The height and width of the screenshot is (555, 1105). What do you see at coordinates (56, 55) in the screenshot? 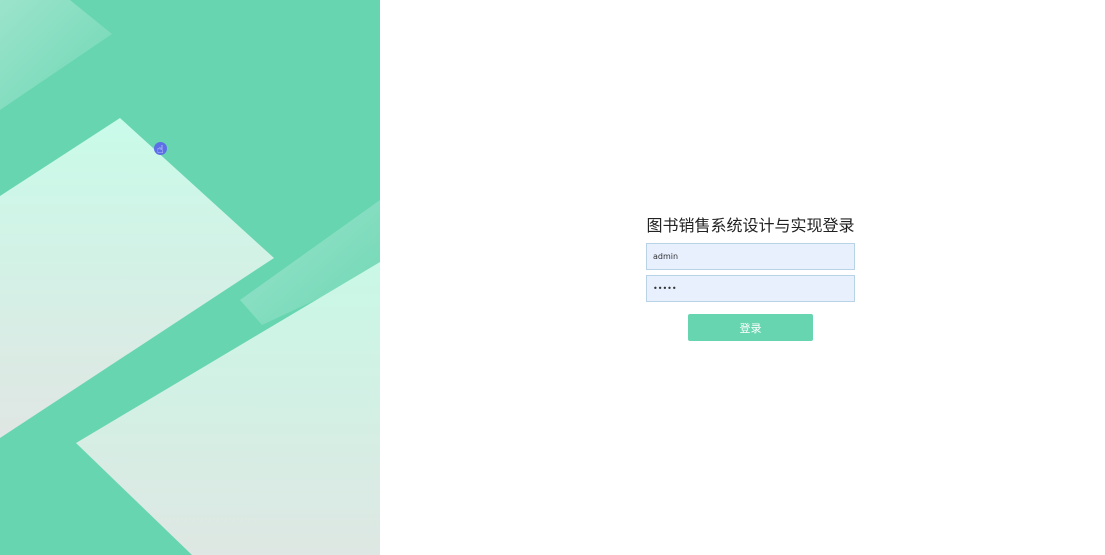
I see `faded-top-shape` at bounding box center [56, 55].